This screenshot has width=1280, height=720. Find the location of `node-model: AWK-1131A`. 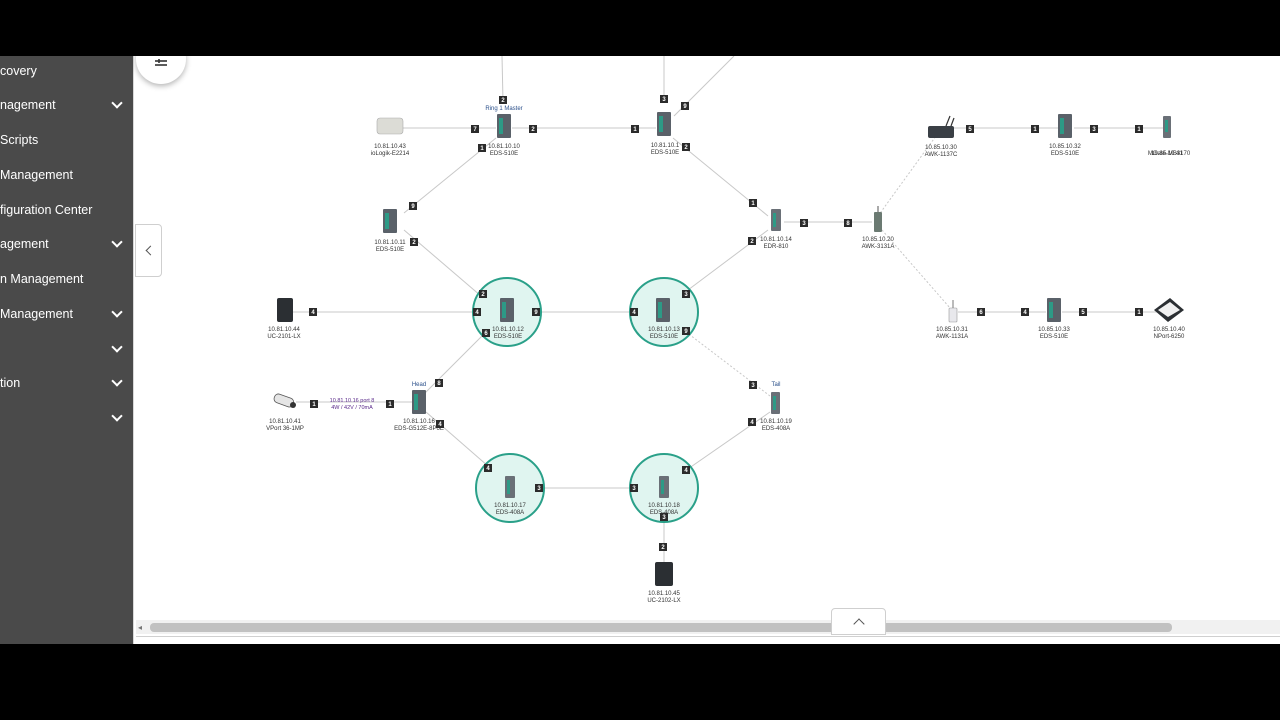

node-model: AWK-1131A is located at coordinates (952, 337).